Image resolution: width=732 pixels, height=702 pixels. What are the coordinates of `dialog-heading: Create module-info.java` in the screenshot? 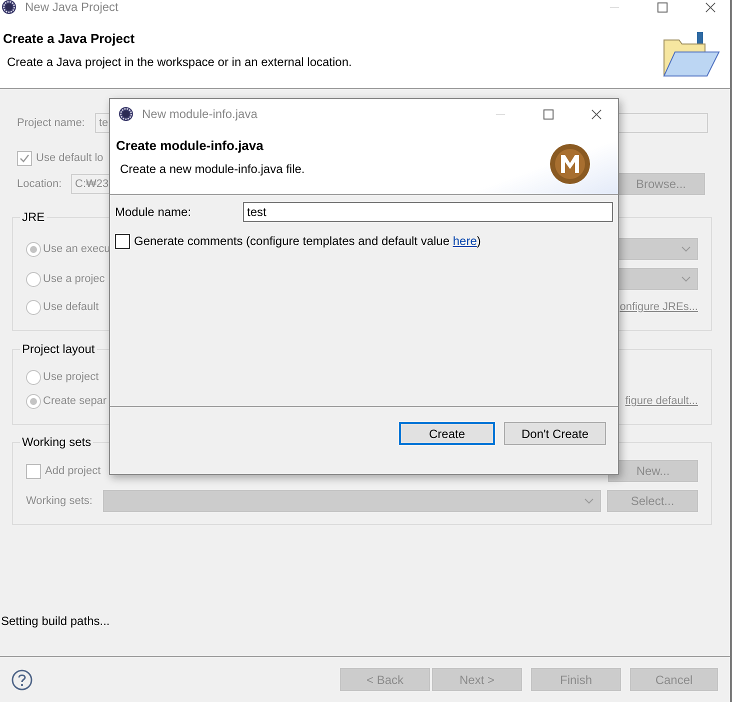 It's located at (190, 146).